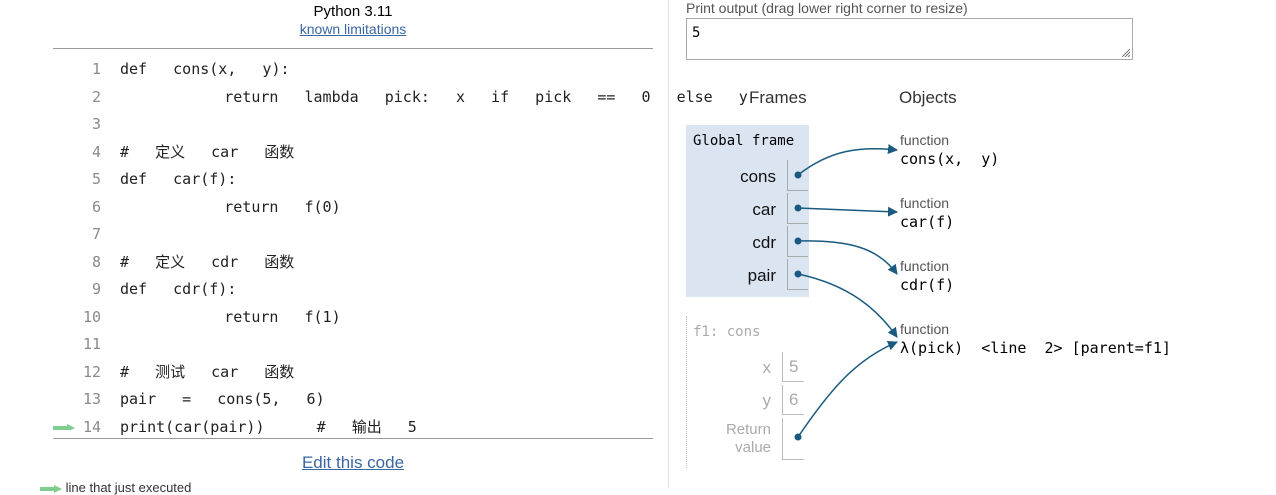  What do you see at coordinates (728, 439) in the screenshot?
I see `f1-return-label: Return value` at bounding box center [728, 439].